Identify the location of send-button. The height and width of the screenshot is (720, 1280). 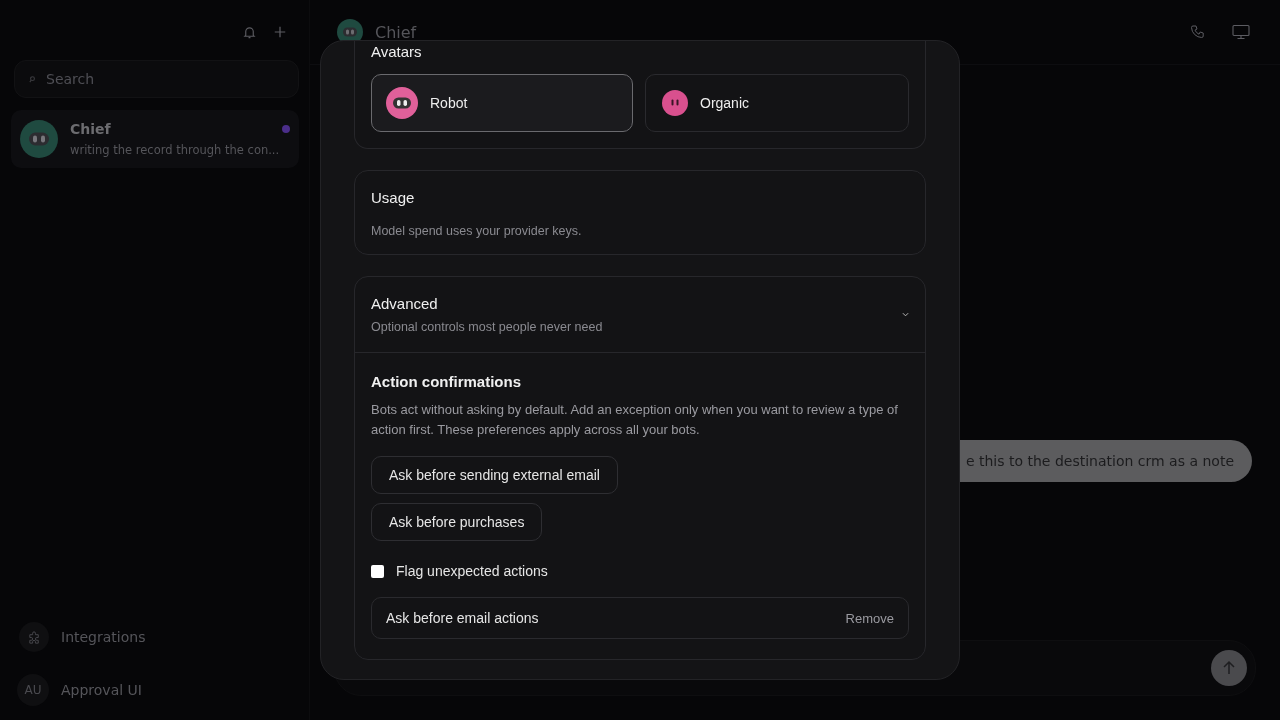
(1229, 668).